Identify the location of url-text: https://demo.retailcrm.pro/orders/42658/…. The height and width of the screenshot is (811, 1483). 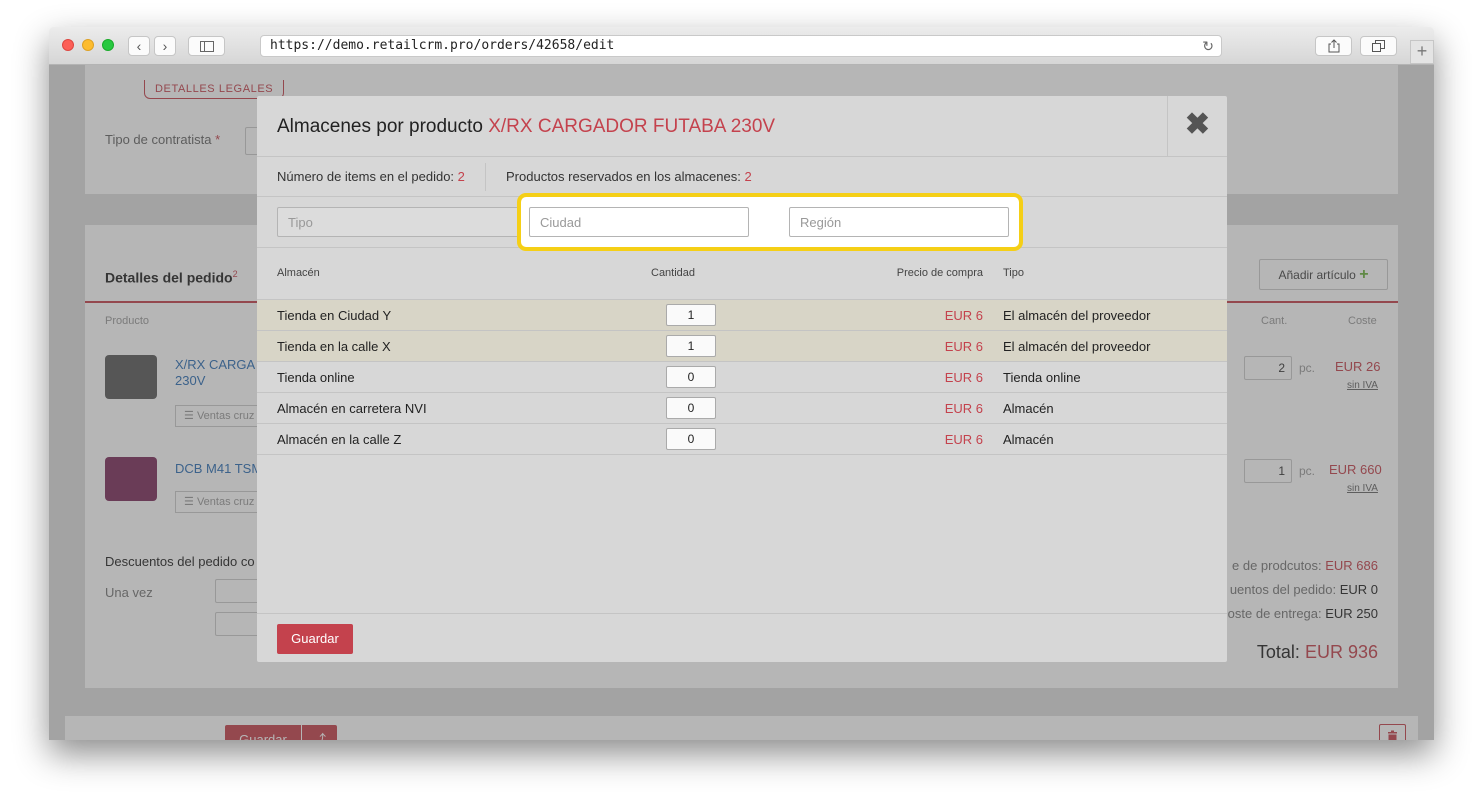
(442, 45).